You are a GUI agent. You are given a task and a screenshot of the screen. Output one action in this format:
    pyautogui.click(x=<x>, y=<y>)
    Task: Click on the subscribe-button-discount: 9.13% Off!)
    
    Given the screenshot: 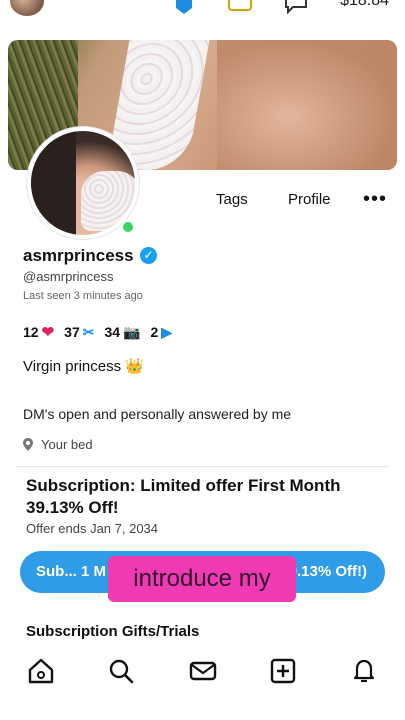 What is the action you would take?
    pyautogui.click(x=327, y=571)
    